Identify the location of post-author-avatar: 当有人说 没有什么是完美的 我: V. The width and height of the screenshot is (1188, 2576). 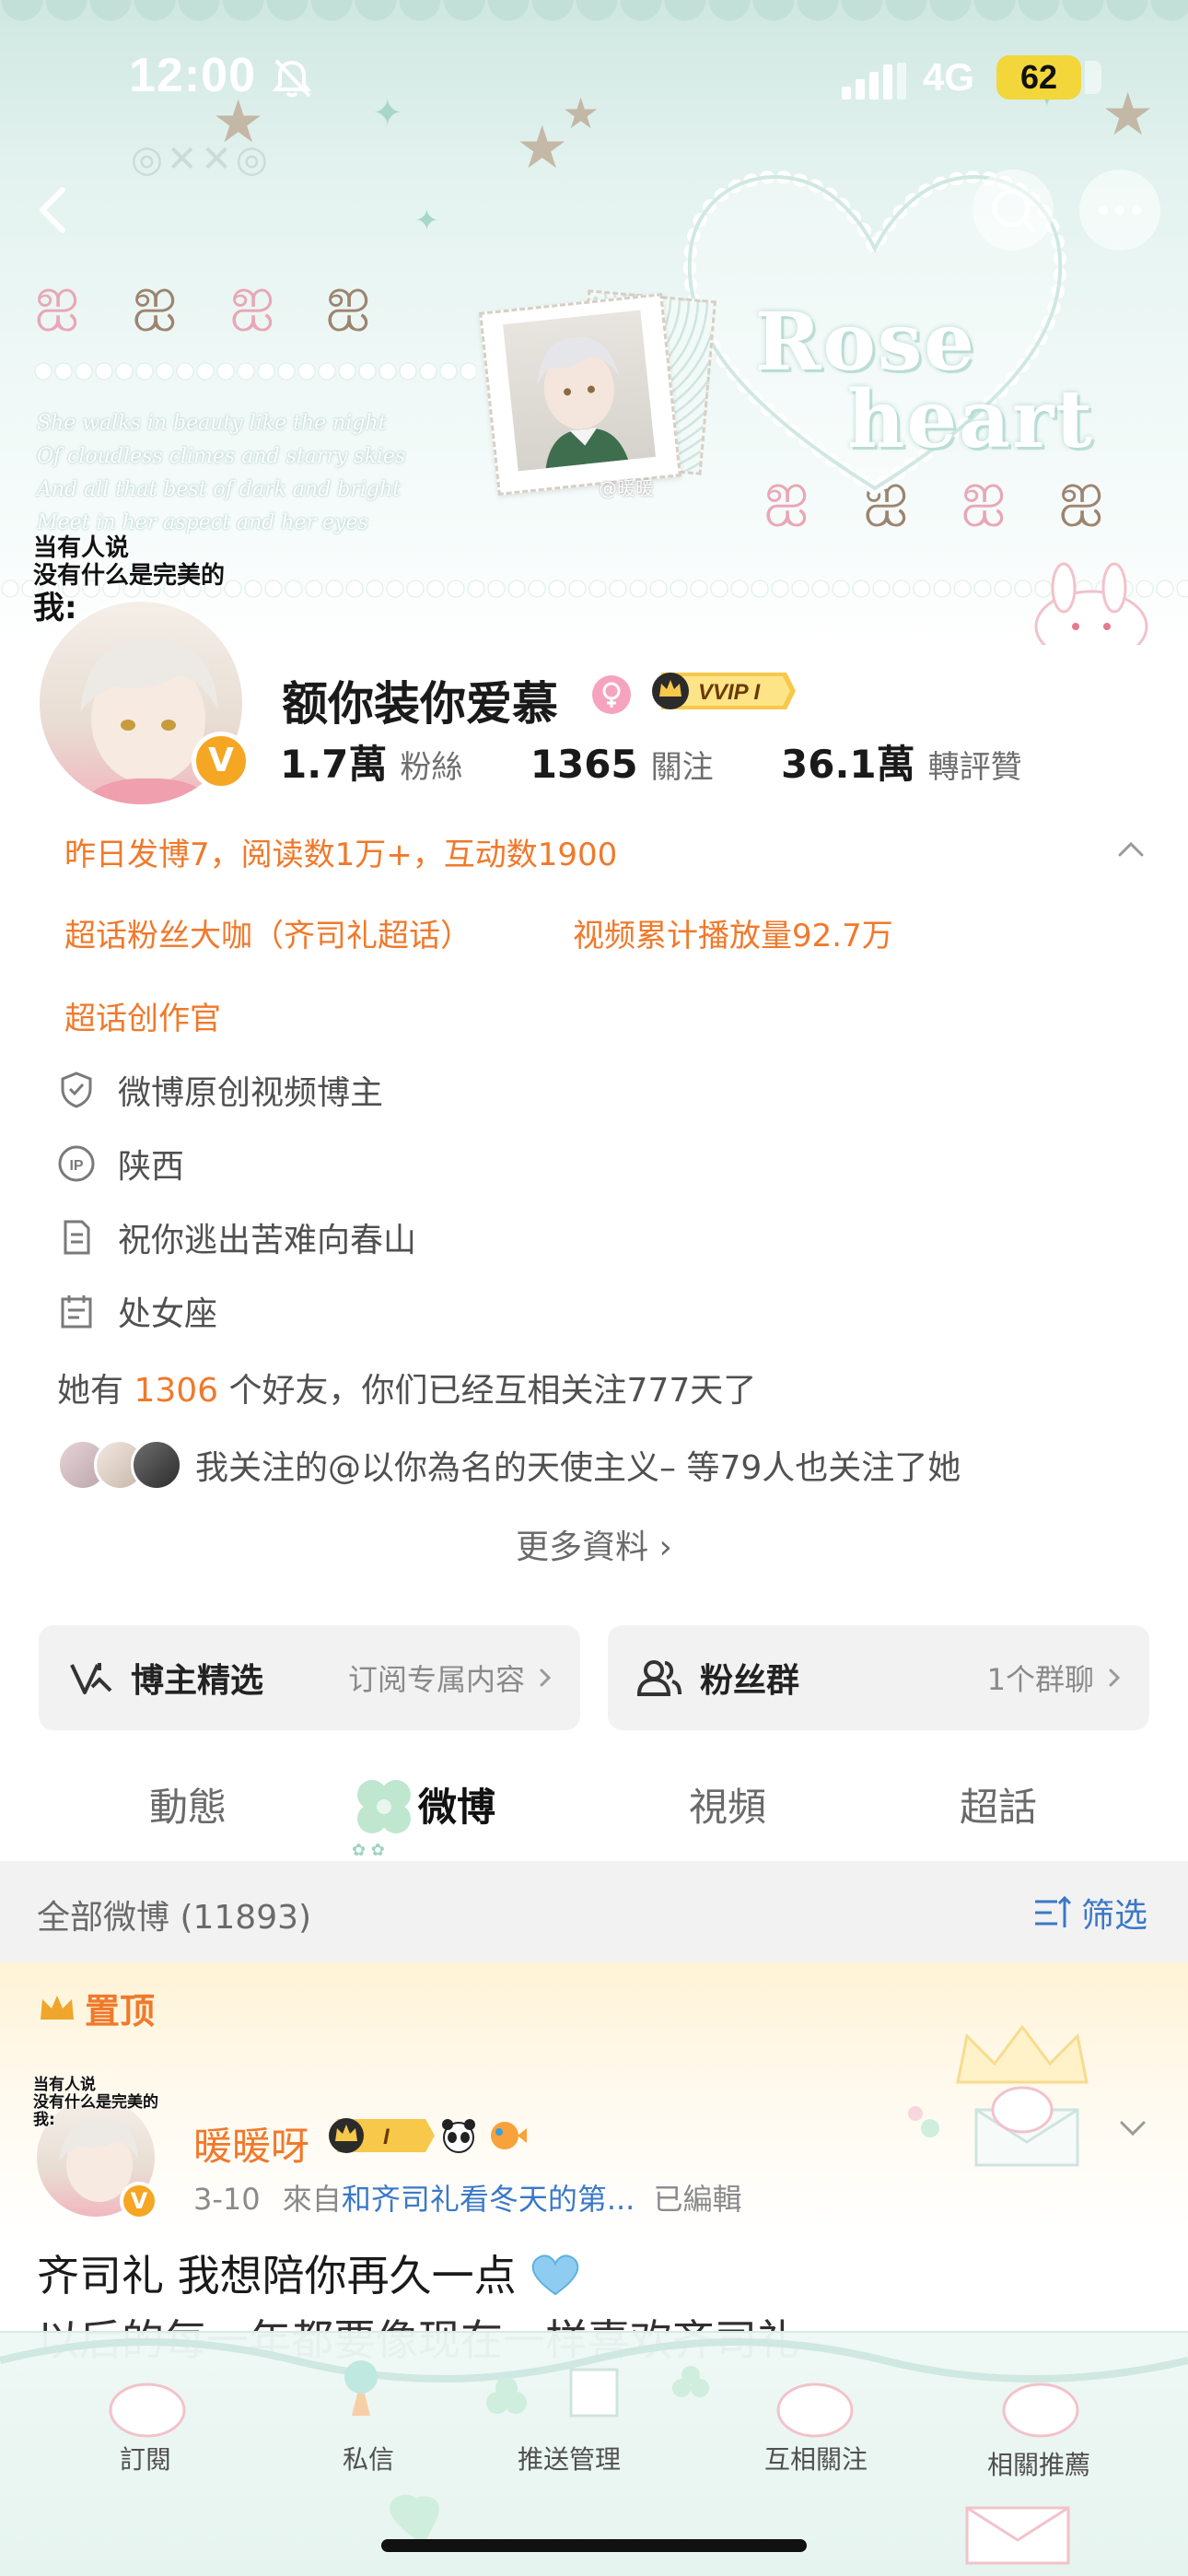
(102, 2150).